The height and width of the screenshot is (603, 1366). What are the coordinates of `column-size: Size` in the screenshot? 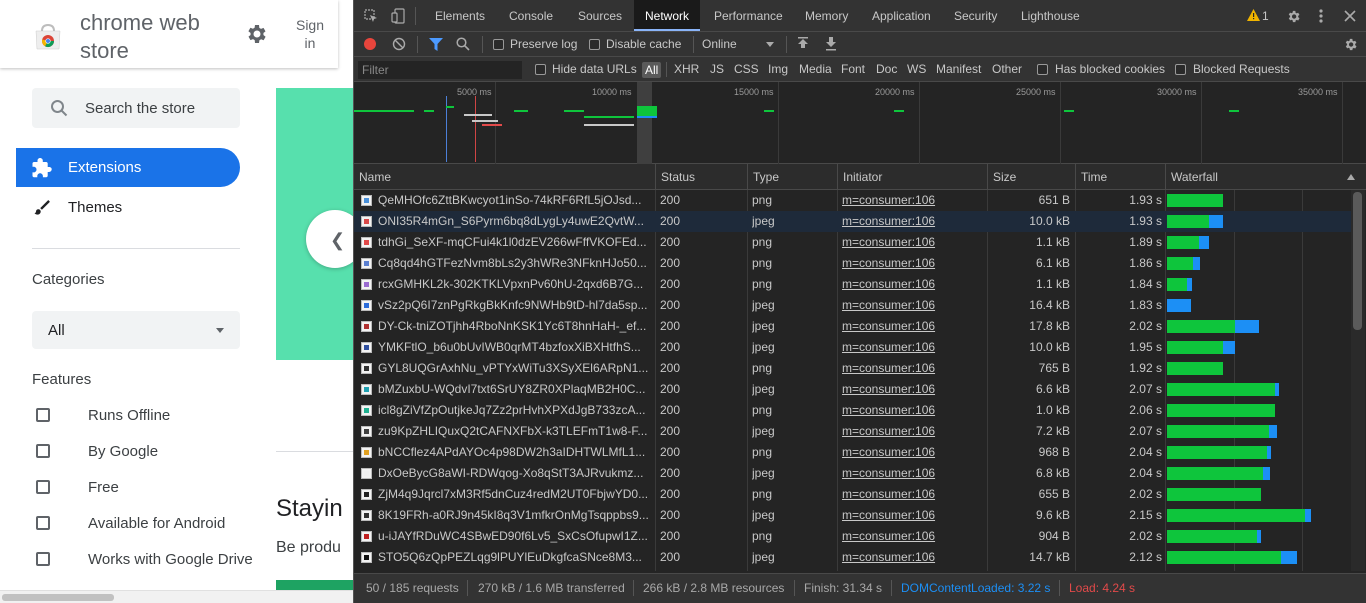 It's located at (1031, 177).